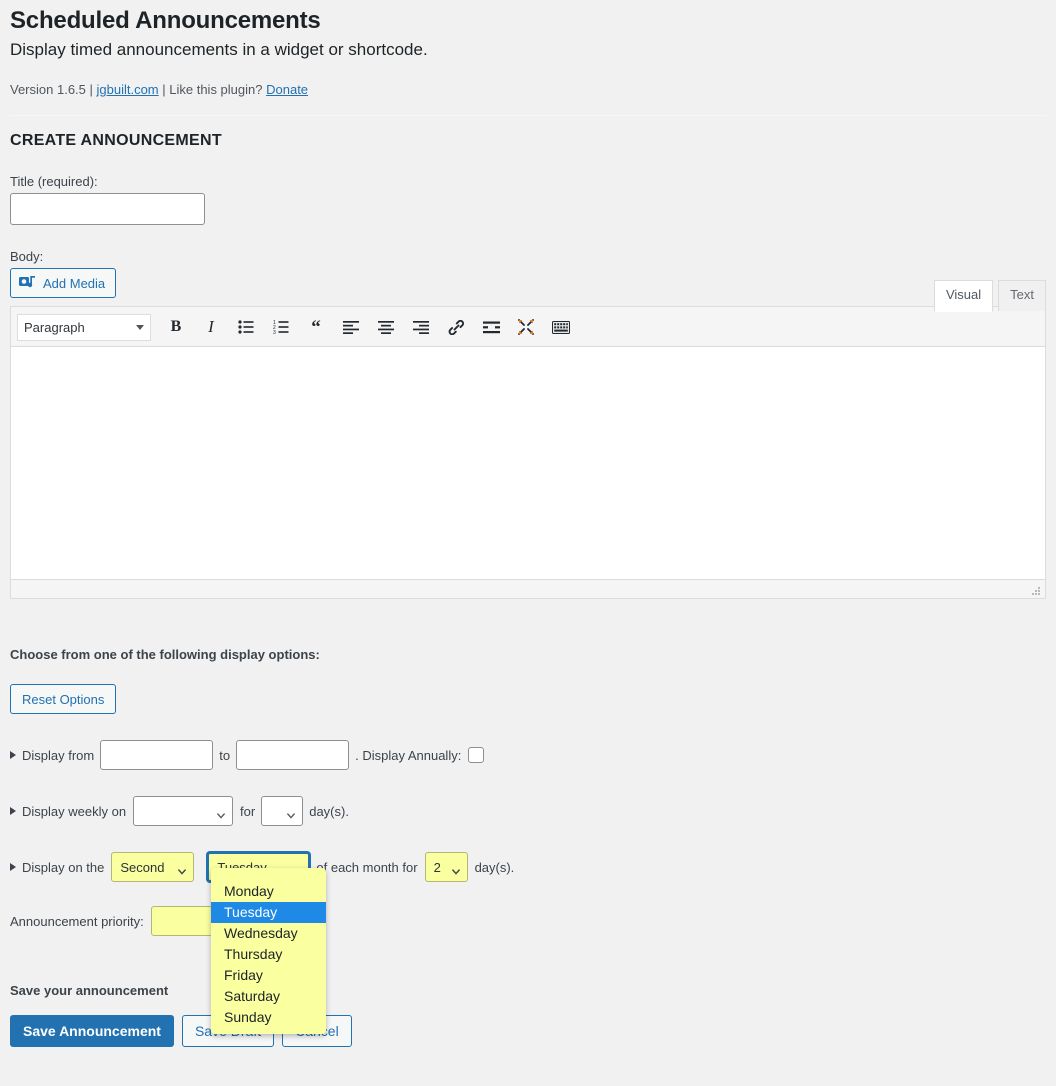  What do you see at coordinates (561, 327) in the screenshot?
I see `keyboard-shortcuts-icon` at bounding box center [561, 327].